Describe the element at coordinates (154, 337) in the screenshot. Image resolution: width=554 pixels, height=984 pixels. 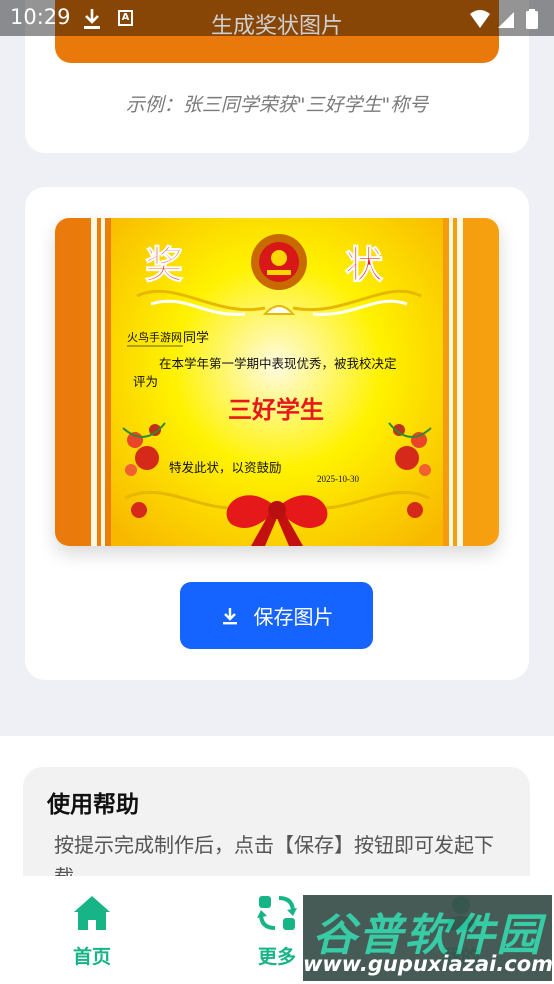
I see `cert-recipient-name: 火鸟手游网` at that location.